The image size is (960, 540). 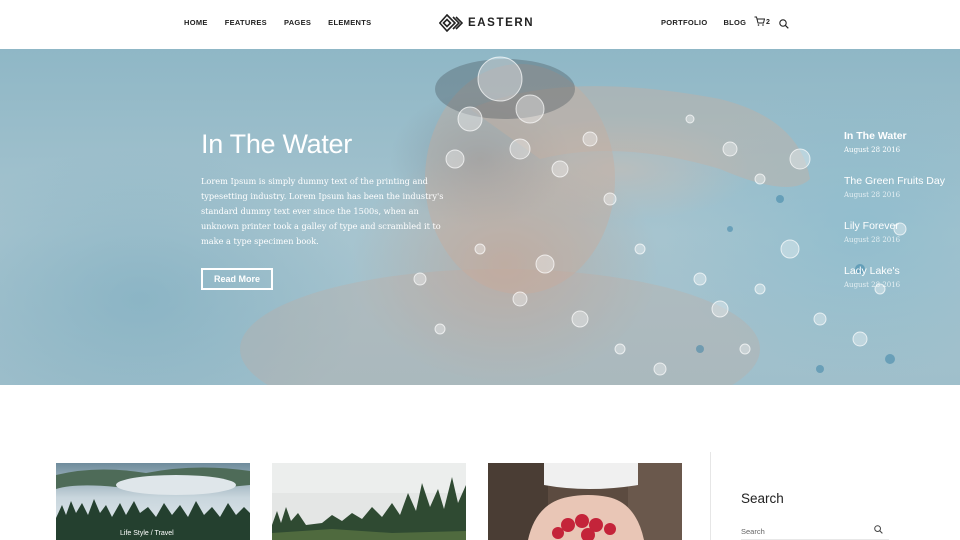 I want to click on hero-post-title: Lily Forever, so click(x=871, y=226).